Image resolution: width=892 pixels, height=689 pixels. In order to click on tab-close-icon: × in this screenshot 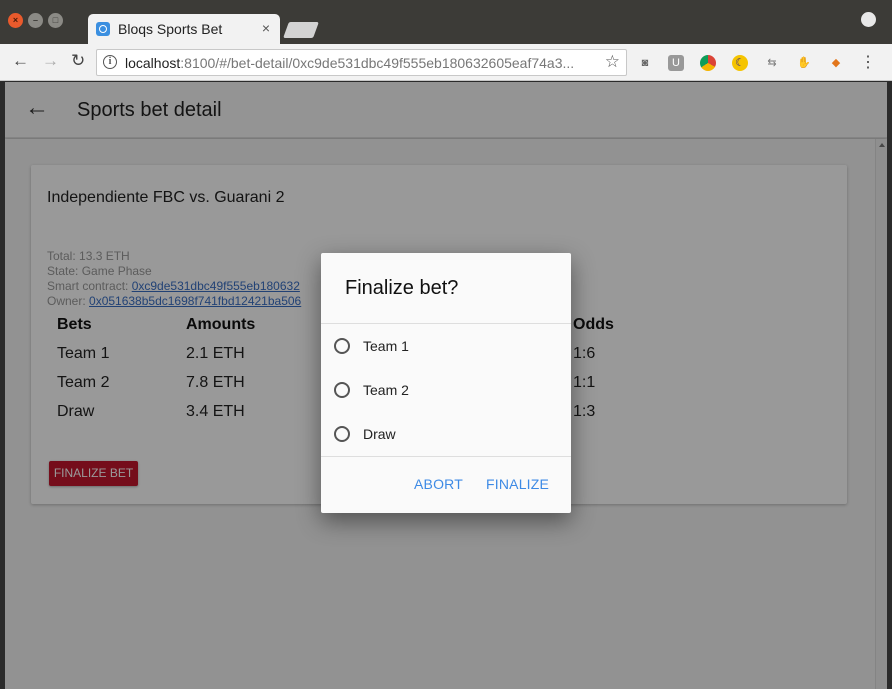, I will do `click(266, 28)`.